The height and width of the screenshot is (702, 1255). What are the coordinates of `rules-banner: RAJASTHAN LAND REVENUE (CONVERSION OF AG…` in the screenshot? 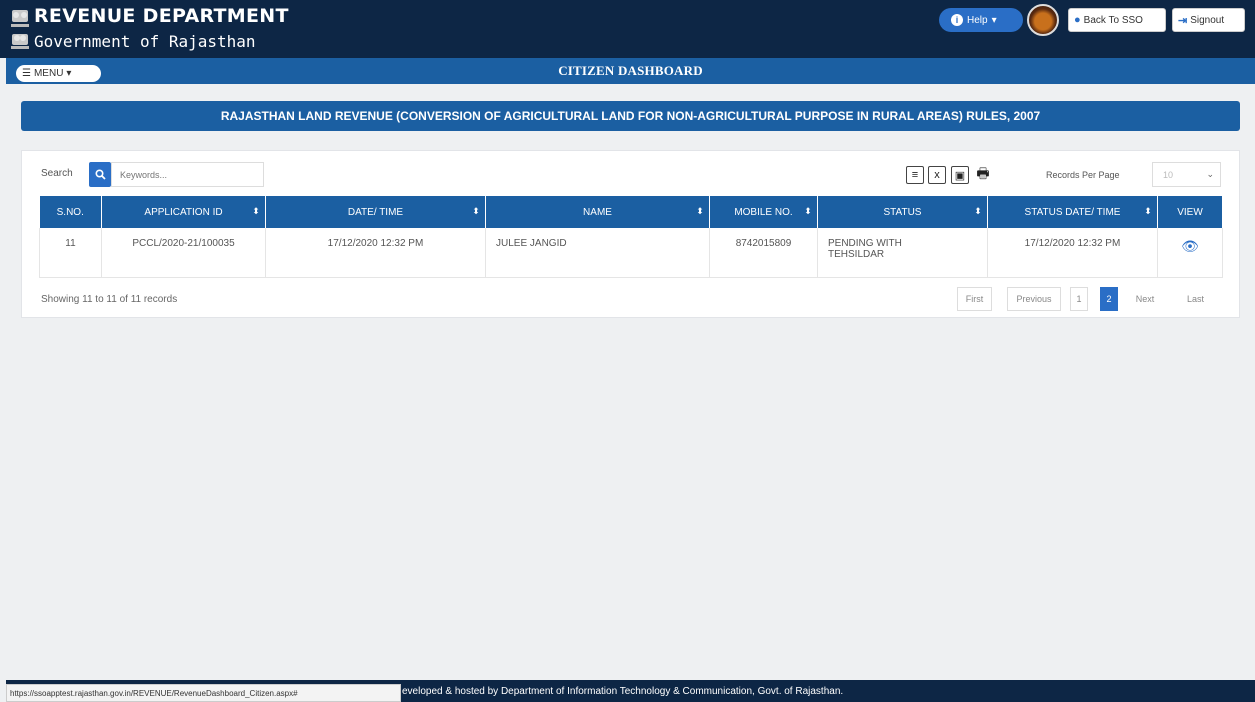 It's located at (630, 116).